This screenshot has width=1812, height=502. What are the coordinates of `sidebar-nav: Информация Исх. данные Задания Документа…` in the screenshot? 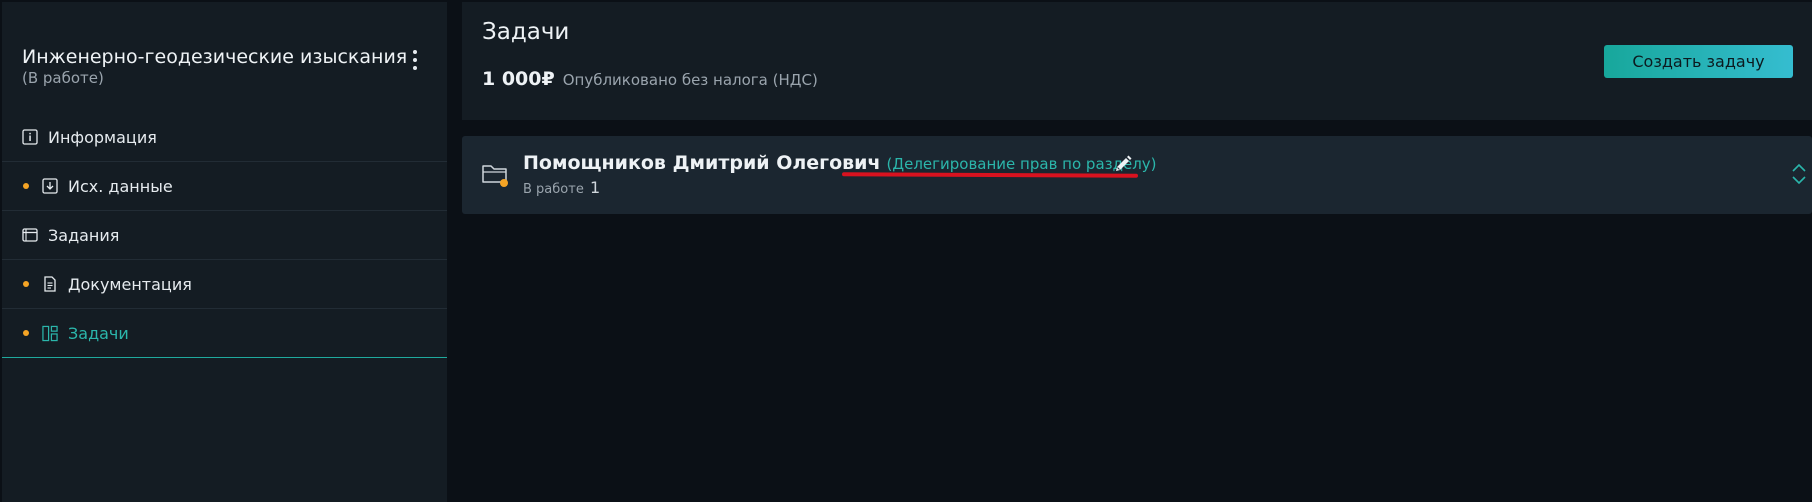 It's located at (224, 235).